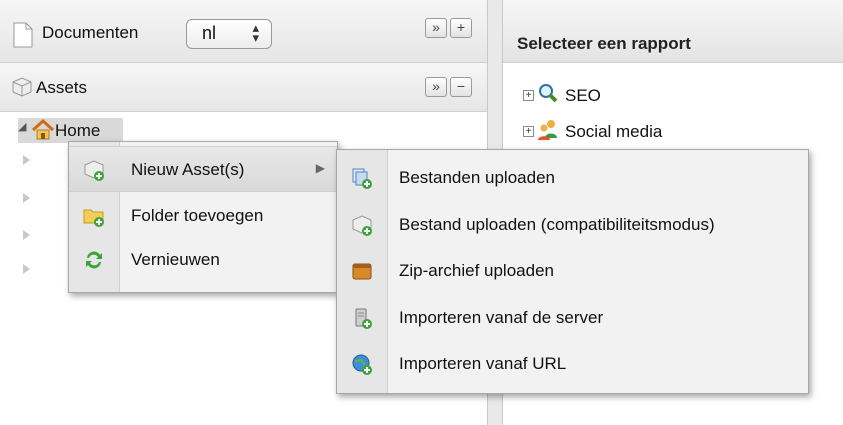  I want to click on report-header: Selecteer een rapport, so click(673, 31).